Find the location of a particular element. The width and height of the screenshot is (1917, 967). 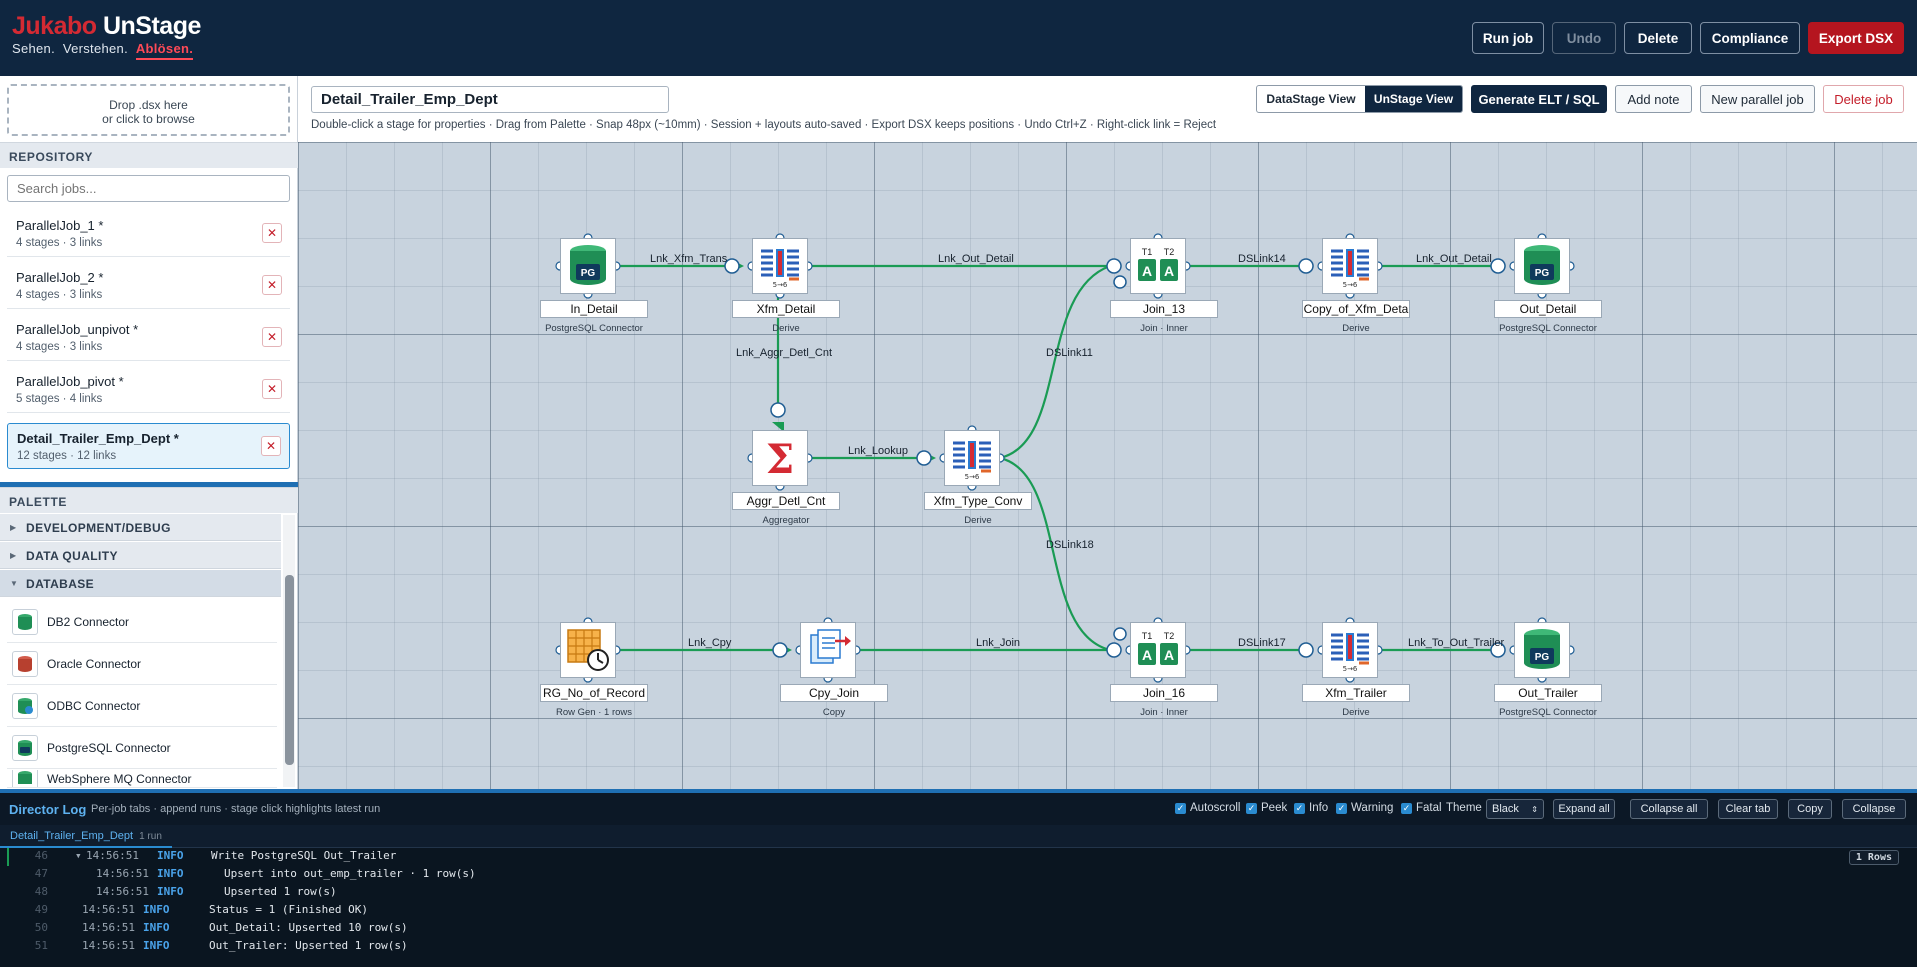

copy-button: Copy is located at coordinates (1810, 809).